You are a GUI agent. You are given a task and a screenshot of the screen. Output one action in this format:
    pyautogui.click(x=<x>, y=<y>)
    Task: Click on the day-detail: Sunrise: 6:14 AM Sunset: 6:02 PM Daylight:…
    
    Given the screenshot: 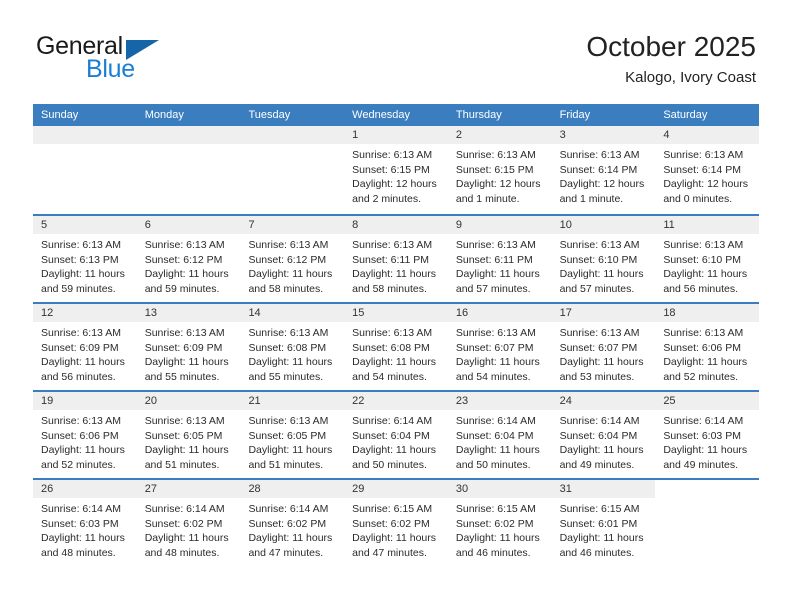 What is the action you would take?
    pyautogui.click(x=189, y=529)
    